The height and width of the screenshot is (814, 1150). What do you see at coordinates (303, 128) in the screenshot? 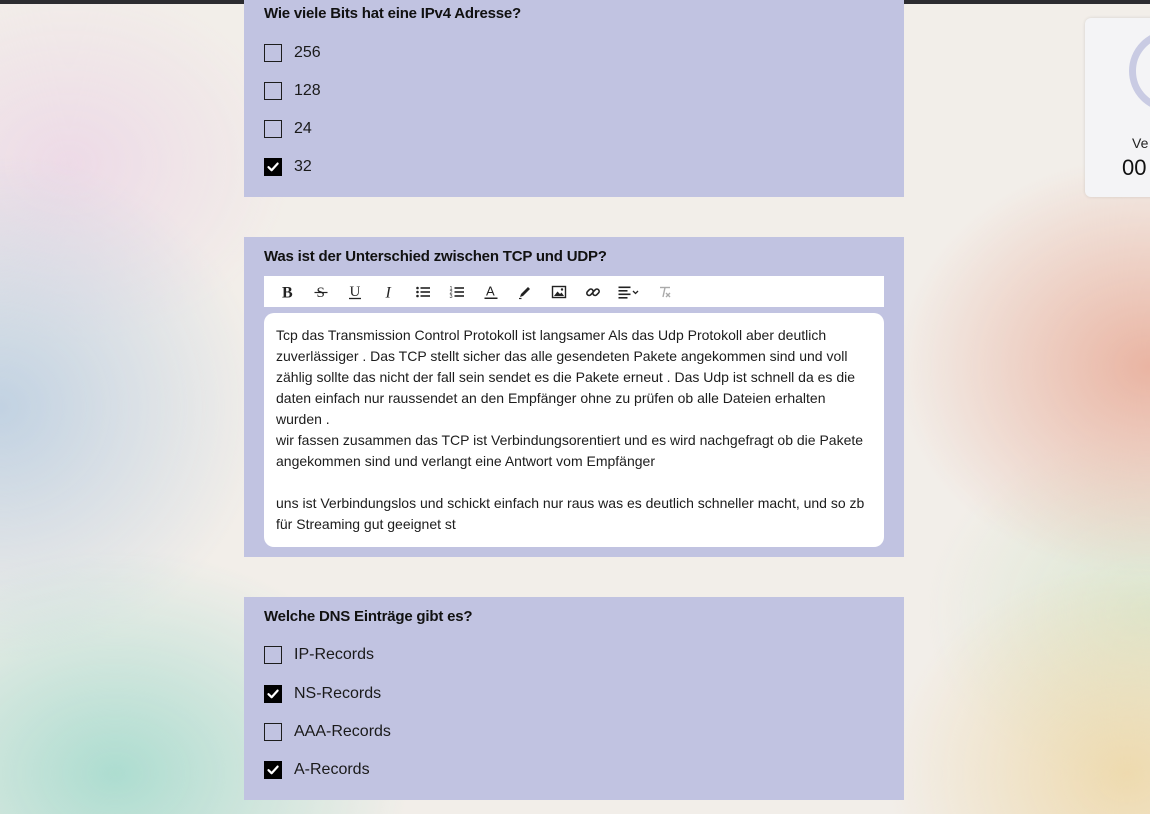
I see `option-label: 24` at bounding box center [303, 128].